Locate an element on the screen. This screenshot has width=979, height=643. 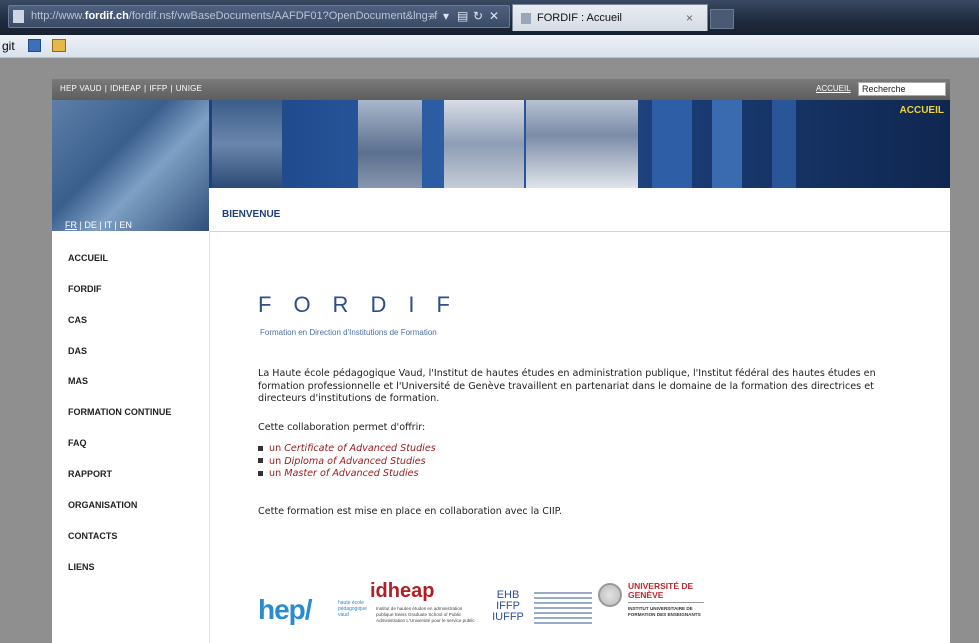
hep-logo: hep/ is located at coordinates (285, 610).